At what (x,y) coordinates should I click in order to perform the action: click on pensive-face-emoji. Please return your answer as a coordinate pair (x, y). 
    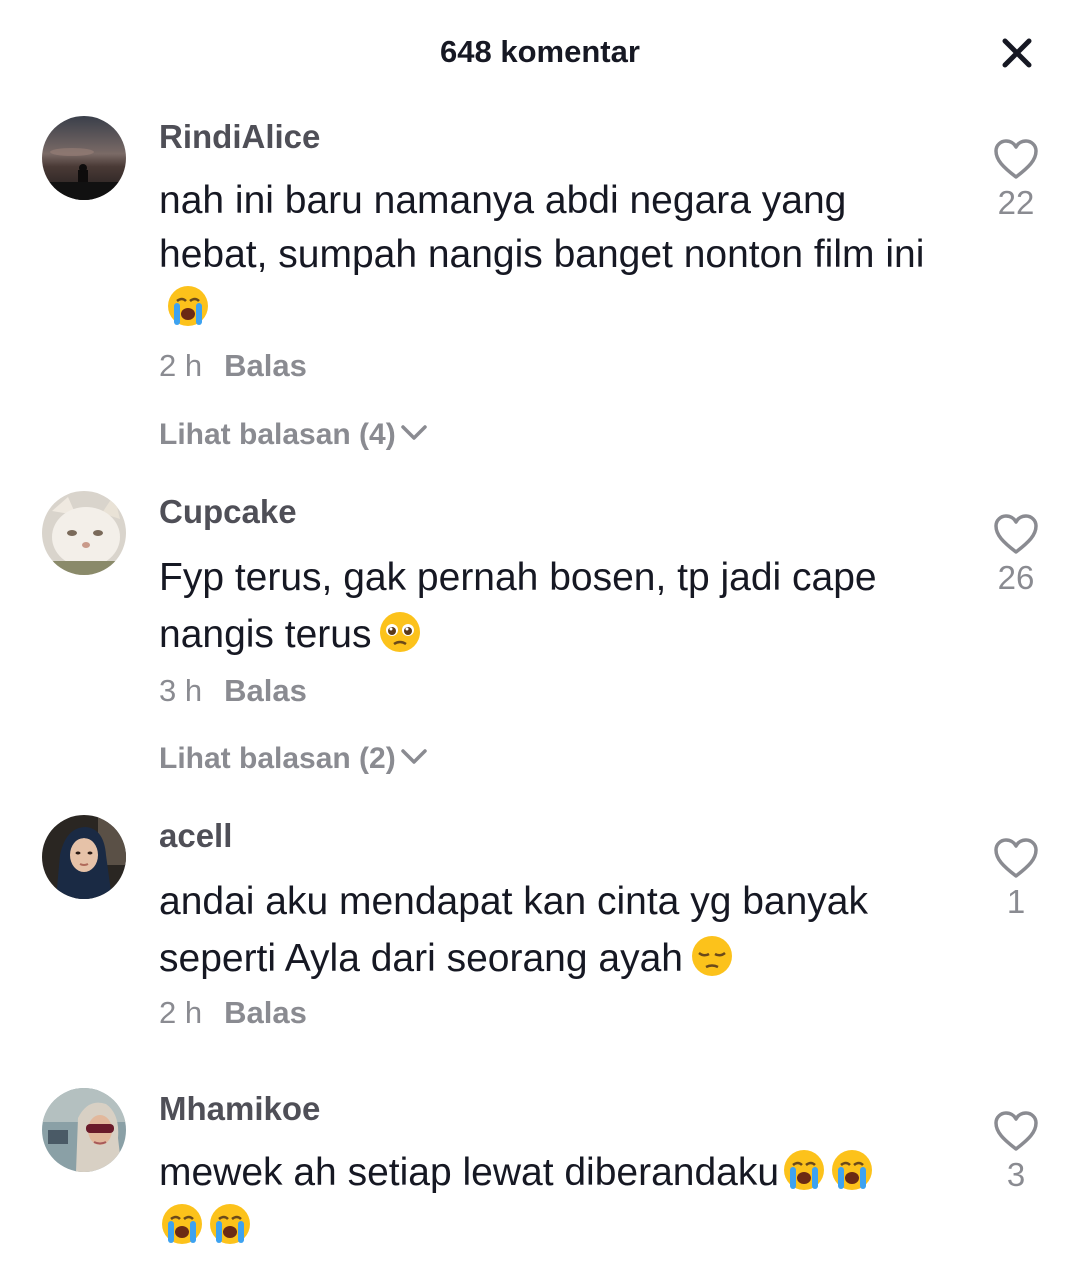
    Looking at the image, I should click on (712, 956).